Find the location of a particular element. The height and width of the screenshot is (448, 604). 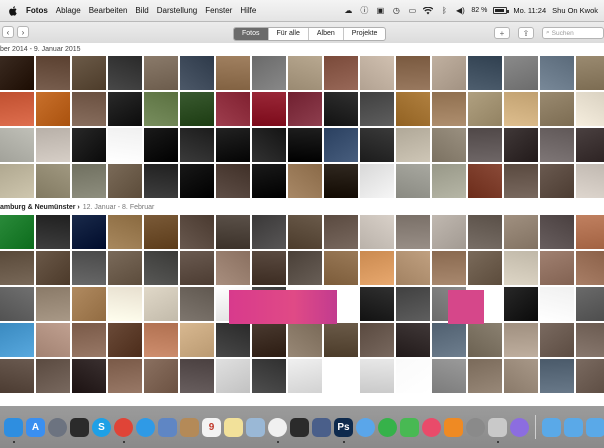

cloud-icon: ☁ is located at coordinates (348, 11).